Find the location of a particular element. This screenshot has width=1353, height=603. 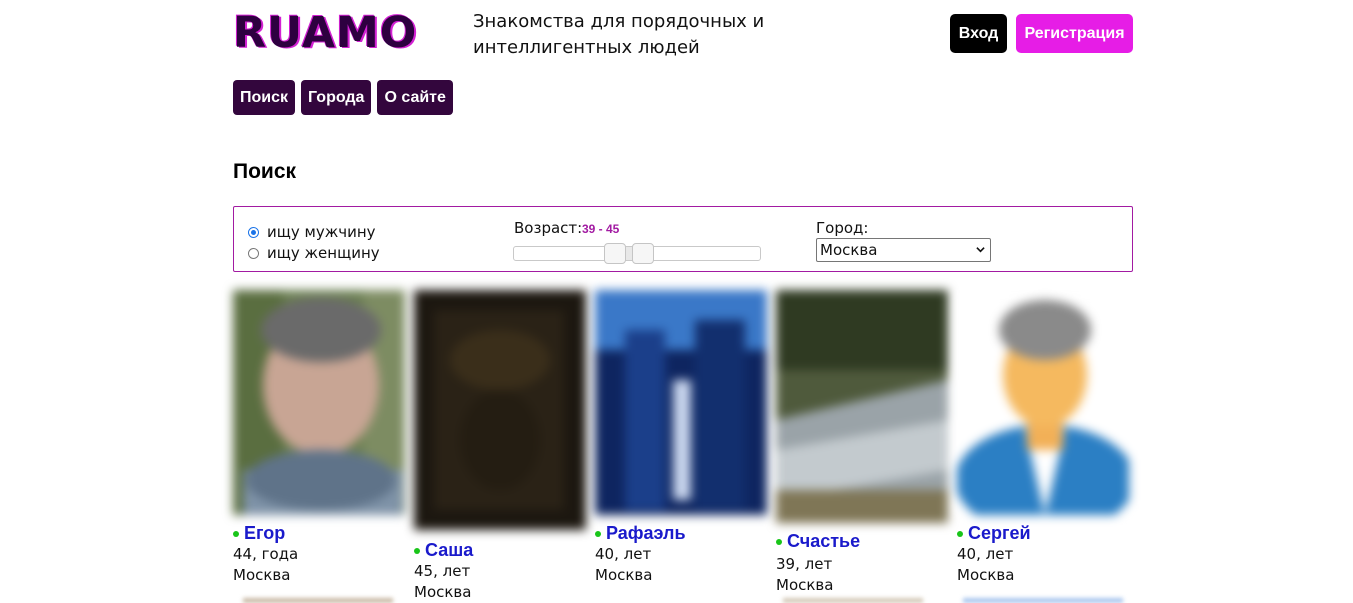

profile-name-link: Егор is located at coordinates (259, 533).